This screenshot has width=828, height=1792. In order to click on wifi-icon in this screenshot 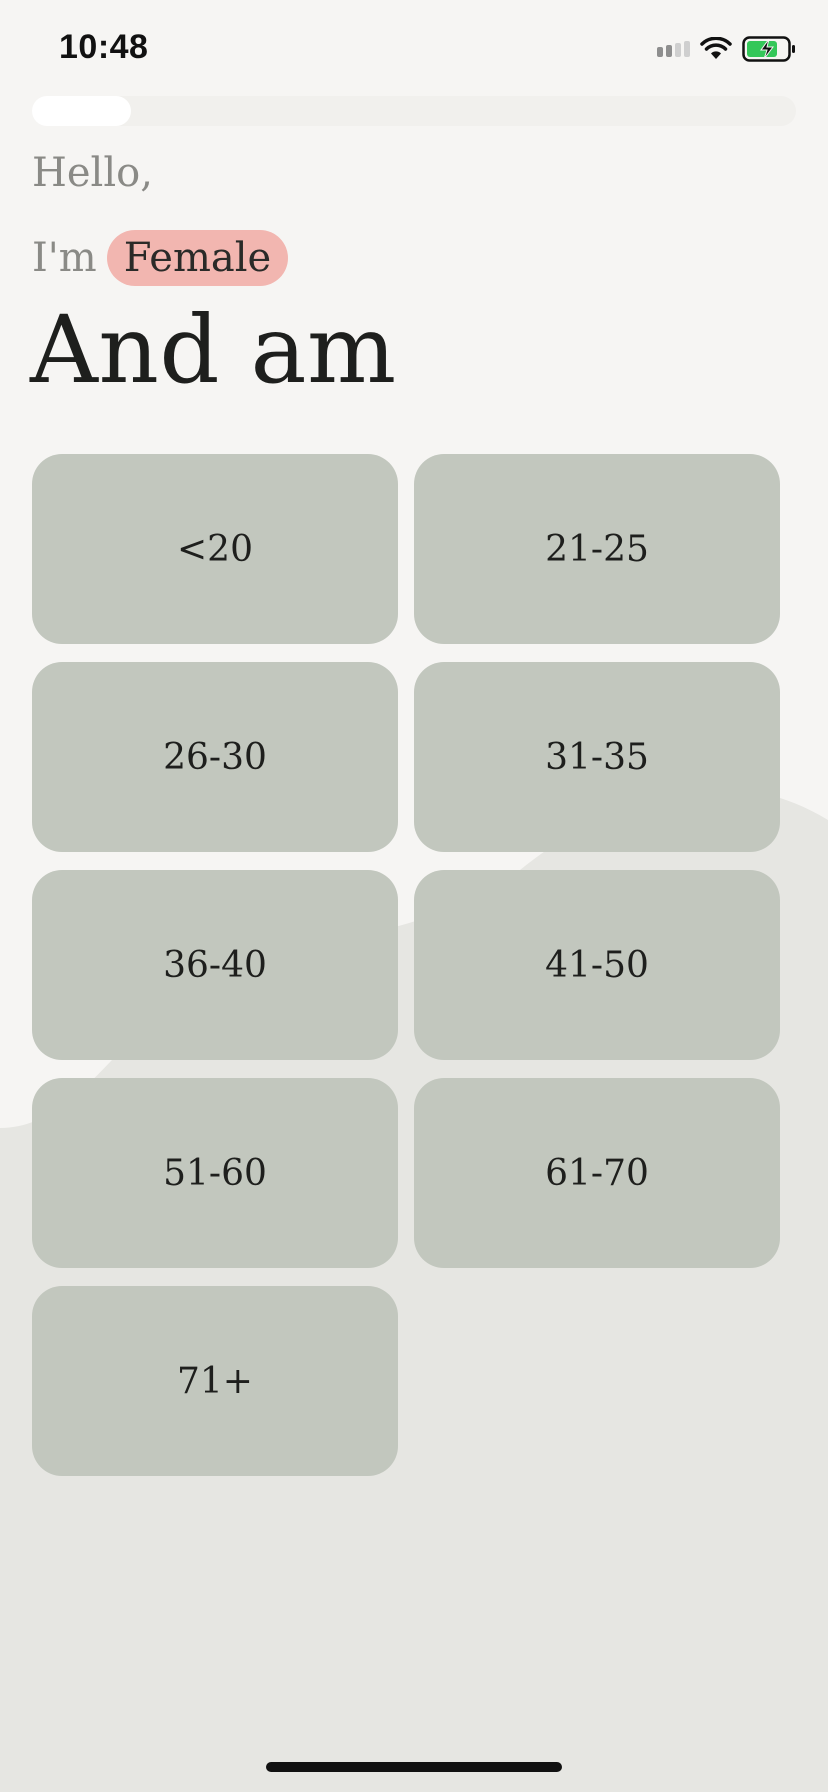, I will do `click(716, 48)`.